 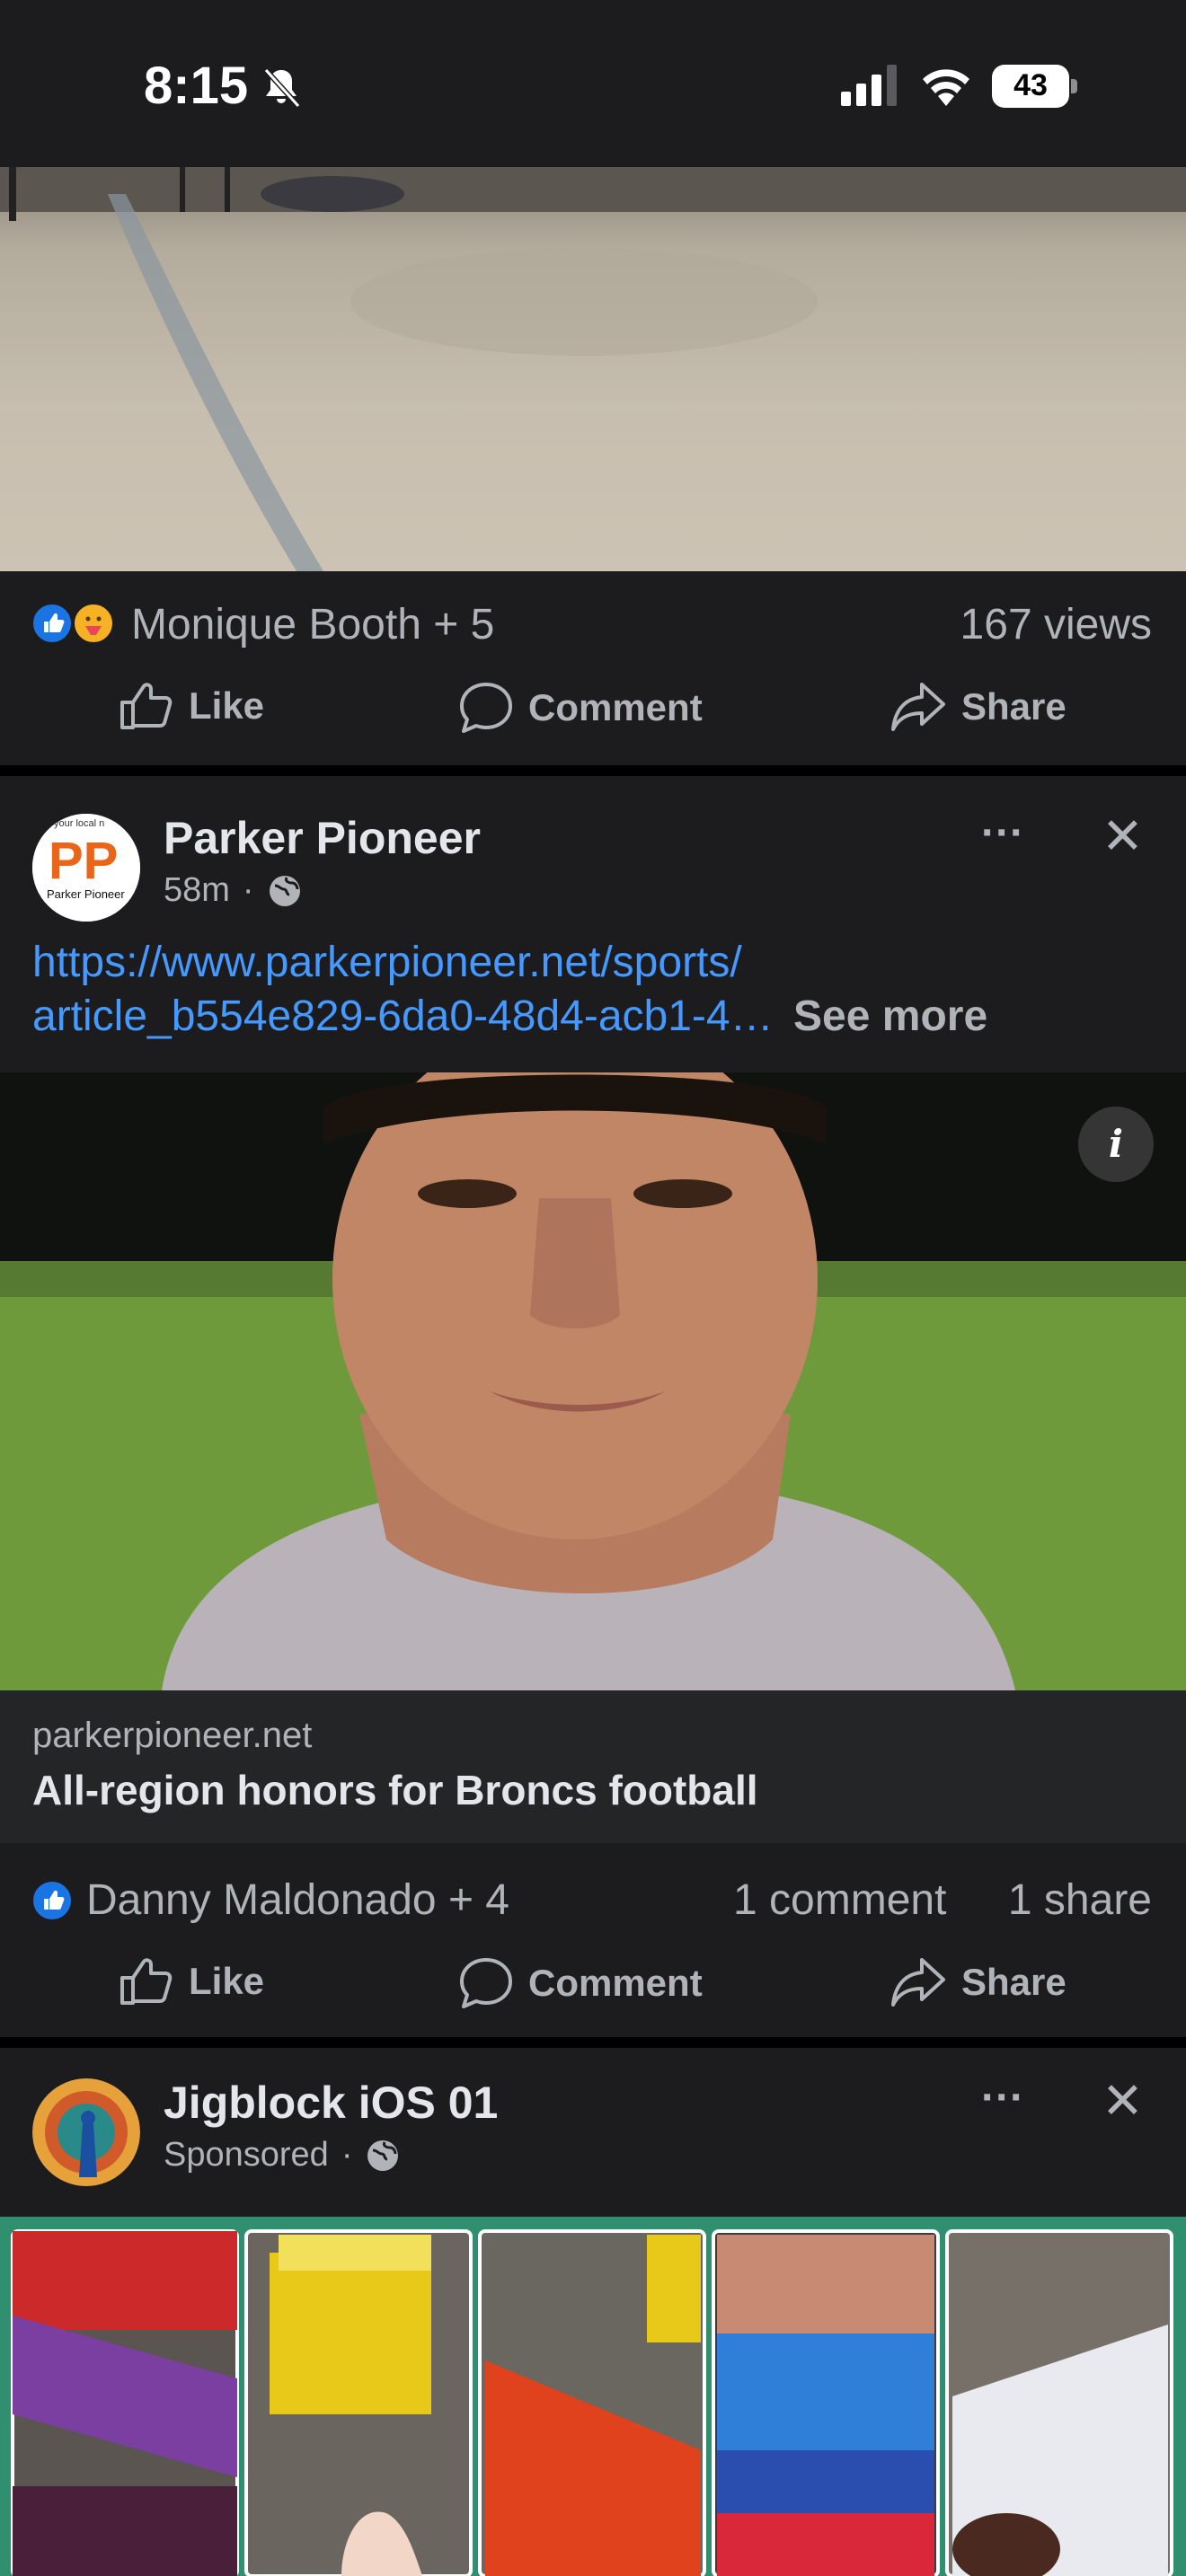 I want to click on svg-text: your local n, so click(x=79, y=823).